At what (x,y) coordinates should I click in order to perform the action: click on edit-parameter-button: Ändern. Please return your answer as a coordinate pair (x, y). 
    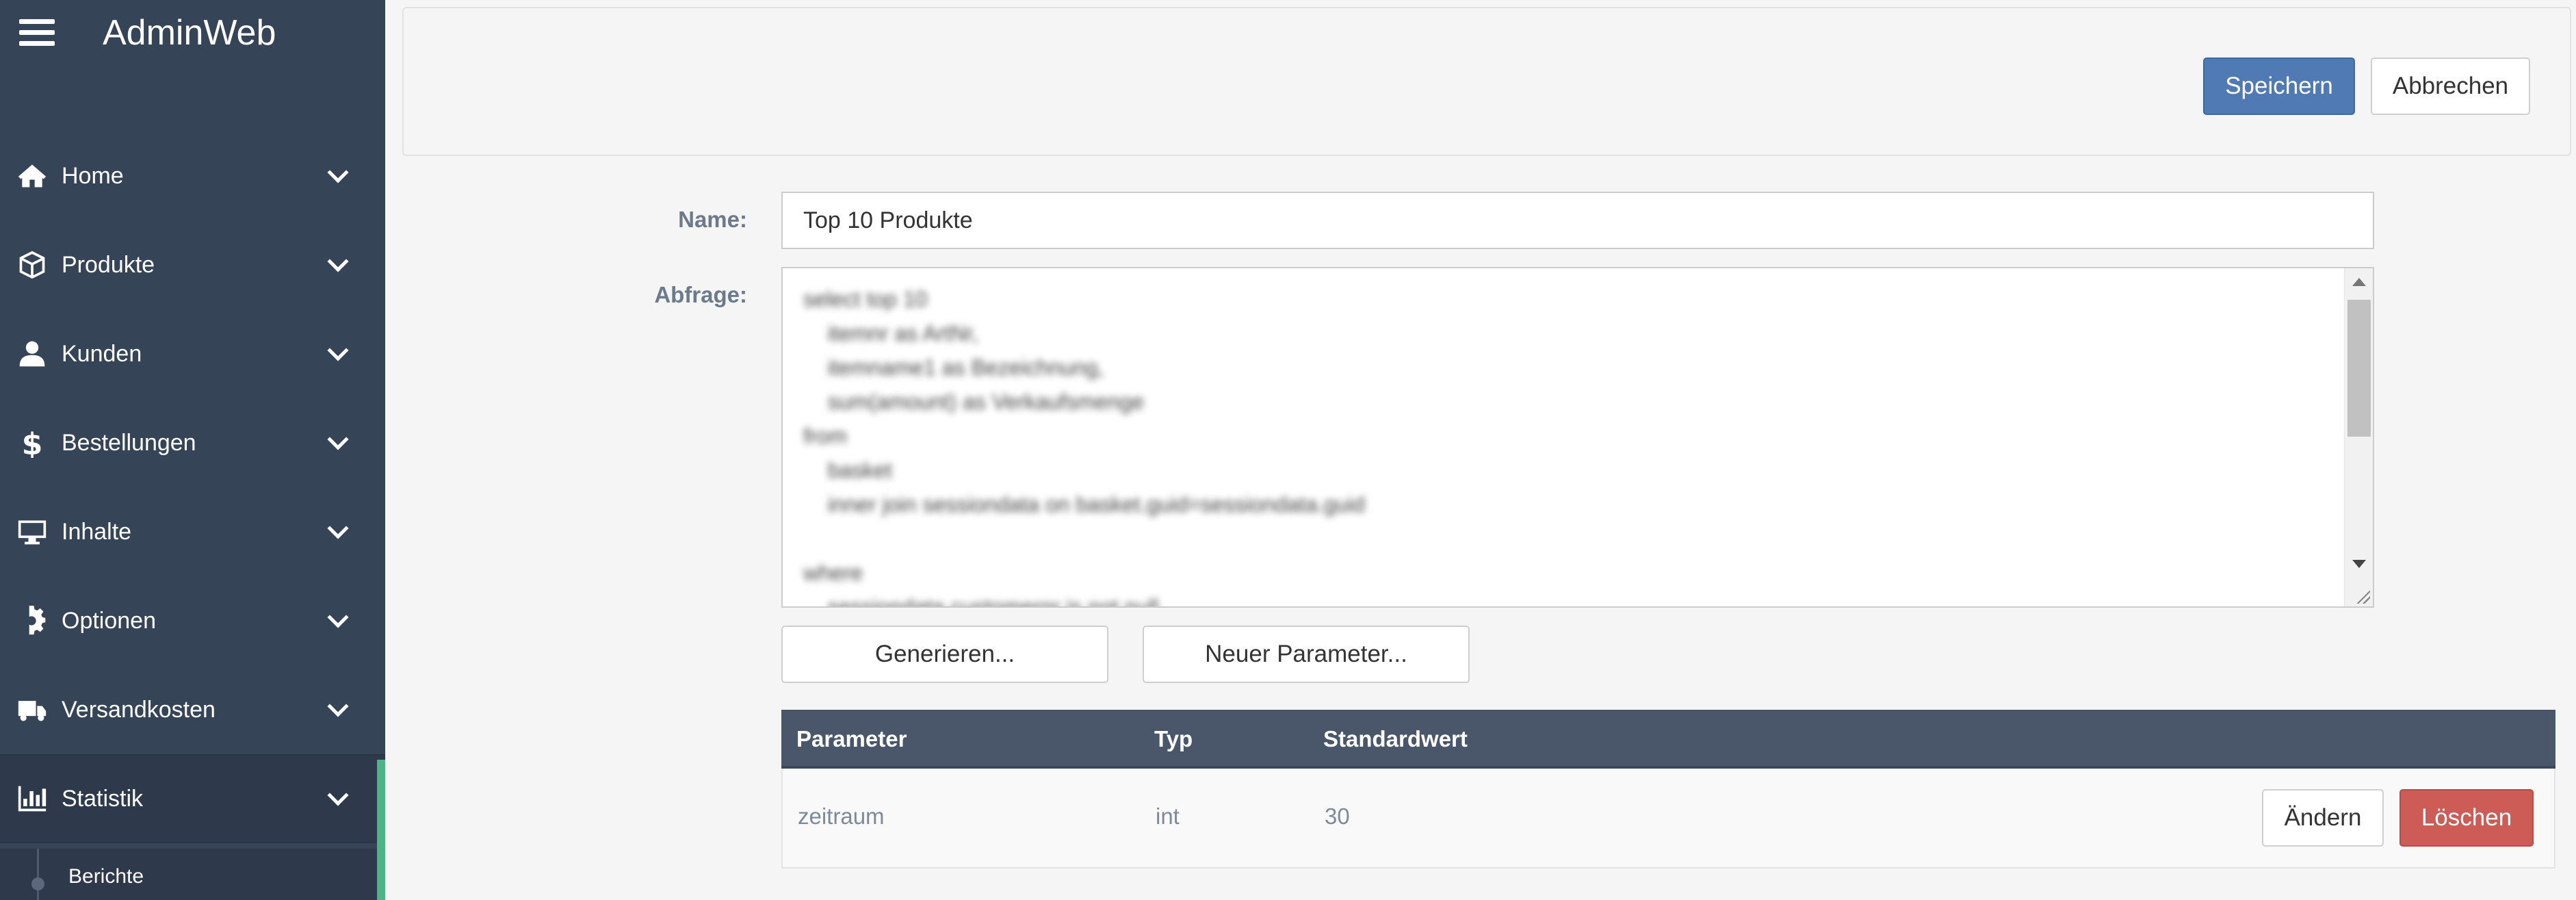
    Looking at the image, I should click on (2323, 818).